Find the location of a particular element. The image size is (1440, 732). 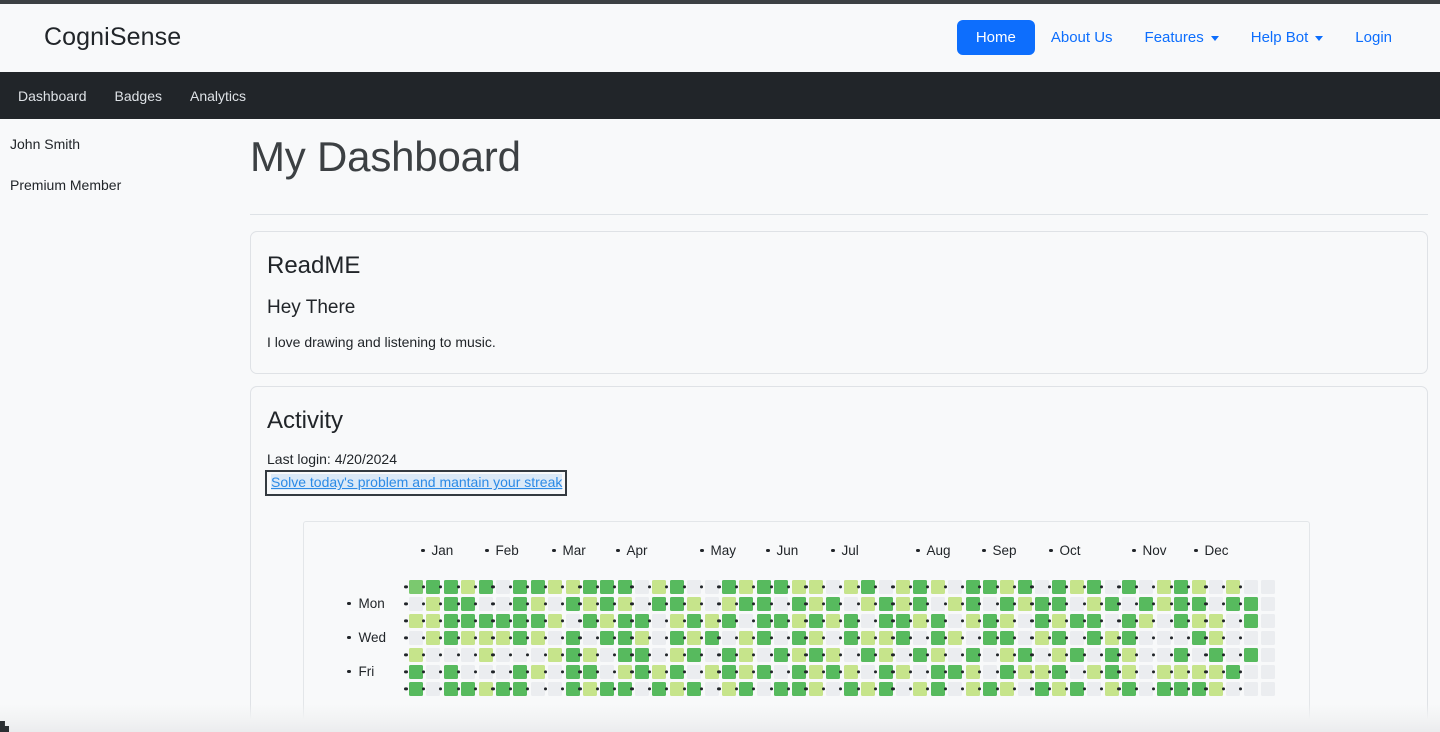

heatmap-grid: Mon Wed Fri is located at coordinates (801, 637).